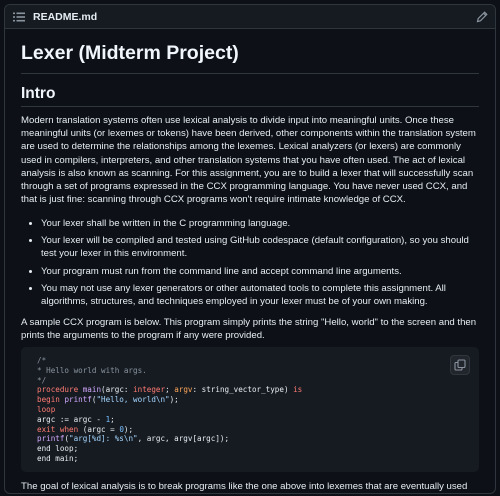 Image resolution: width=500 pixels, height=496 pixels. What do you see at coordinates (250, 73) in the screenshot?
I see `title-divider` at bounding box center [250, 73].